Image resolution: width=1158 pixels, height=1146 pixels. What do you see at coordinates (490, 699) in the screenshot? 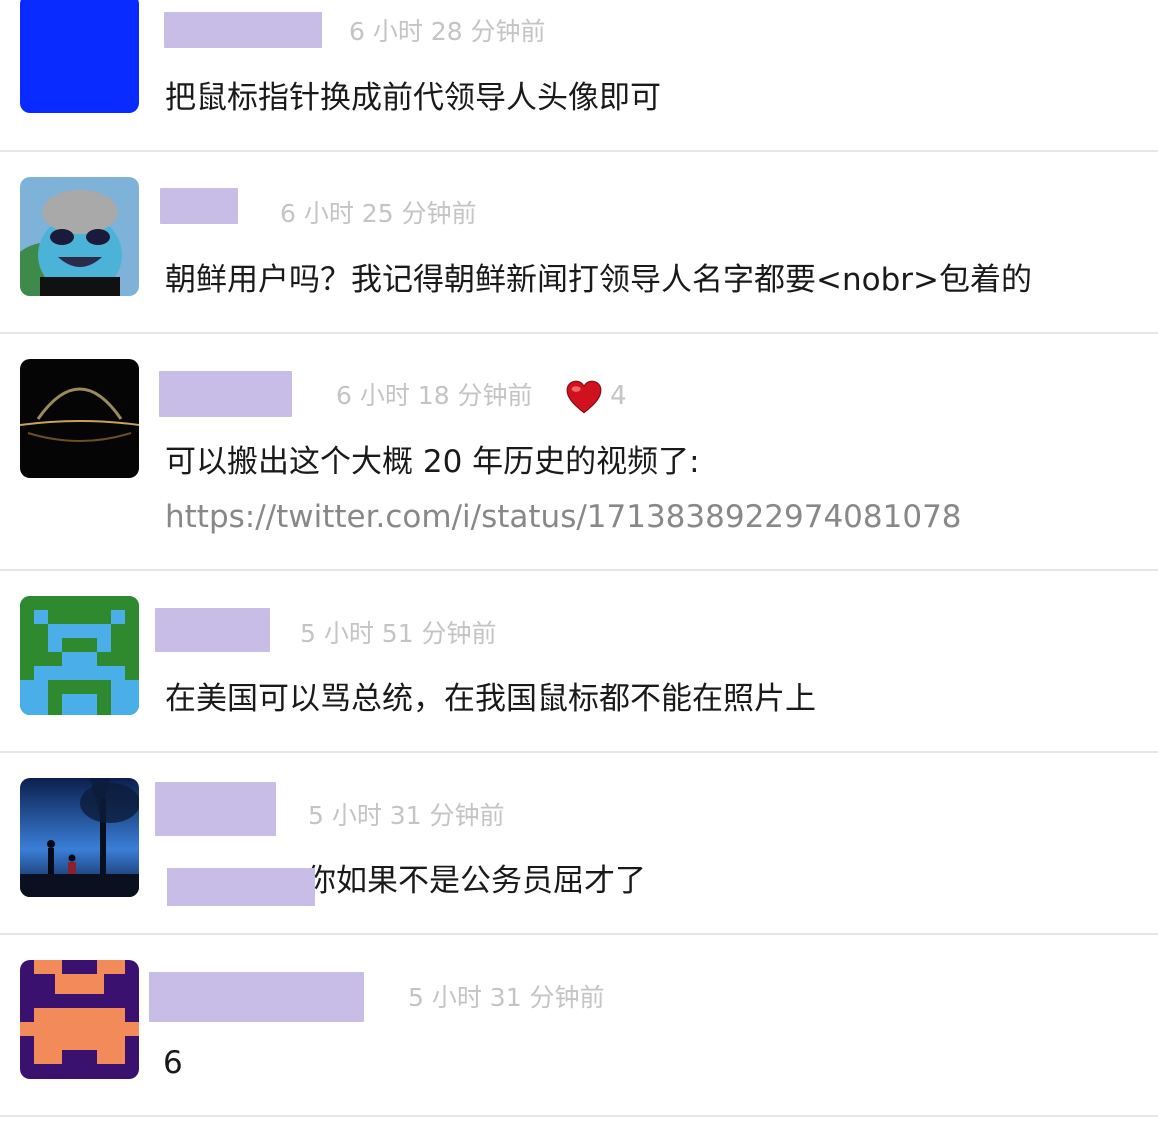
I see `reply-content: 在美国可以骂总统，在我国鼠标都不能在照片上` at bounding box center [490, 699].